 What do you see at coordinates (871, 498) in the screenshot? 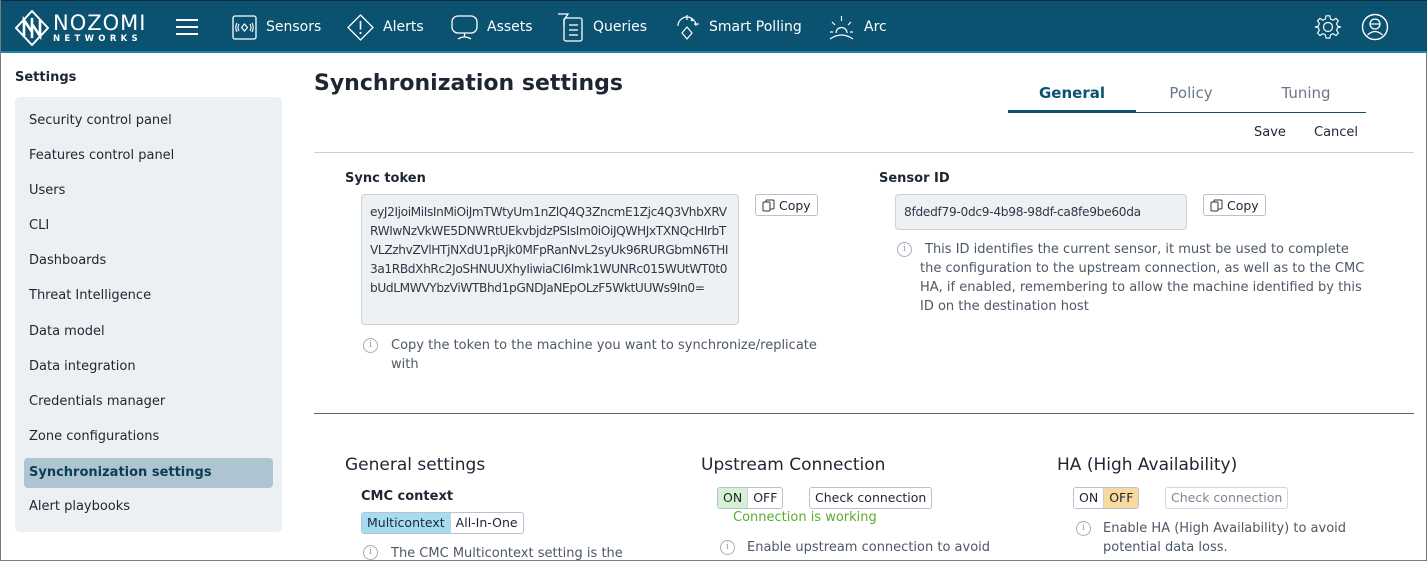
I see `upstream-check-connection-button: Check connection` at bounding box center [871, 498].